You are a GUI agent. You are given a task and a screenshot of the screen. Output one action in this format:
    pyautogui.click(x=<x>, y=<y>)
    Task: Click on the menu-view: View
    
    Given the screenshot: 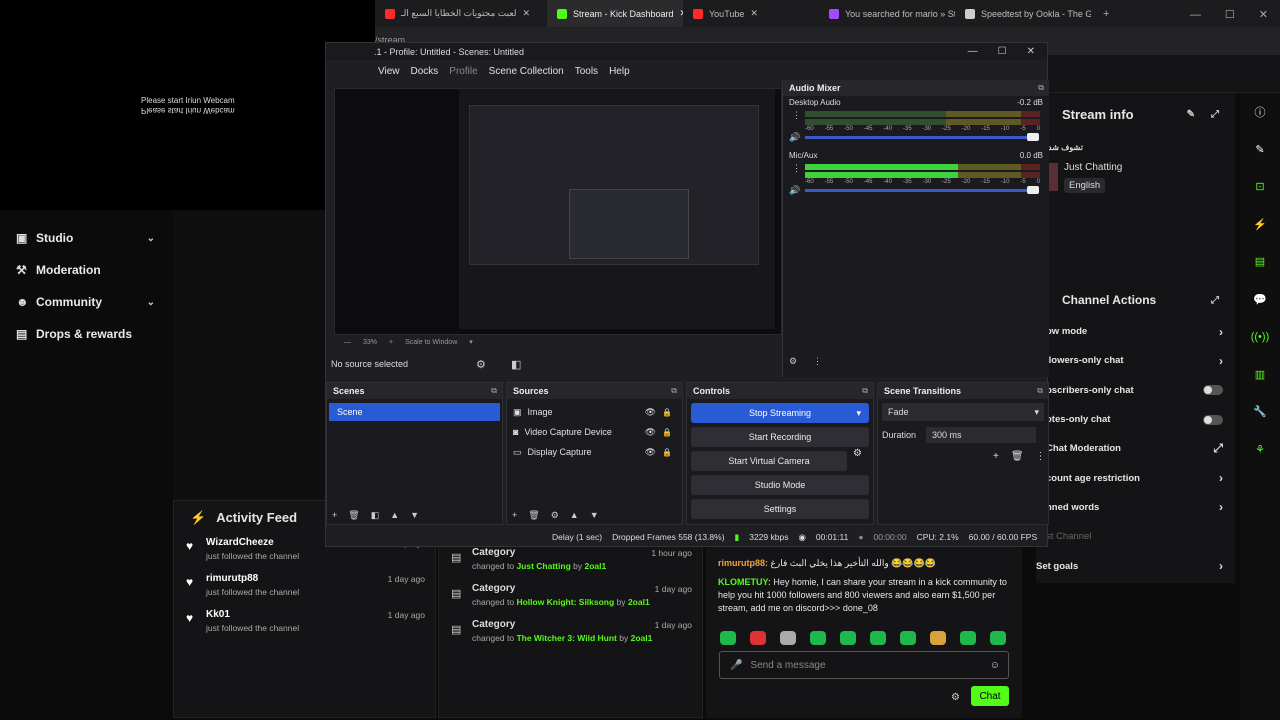 What is the action you would take?
    pyautogui.click(x=389, y=71)
    